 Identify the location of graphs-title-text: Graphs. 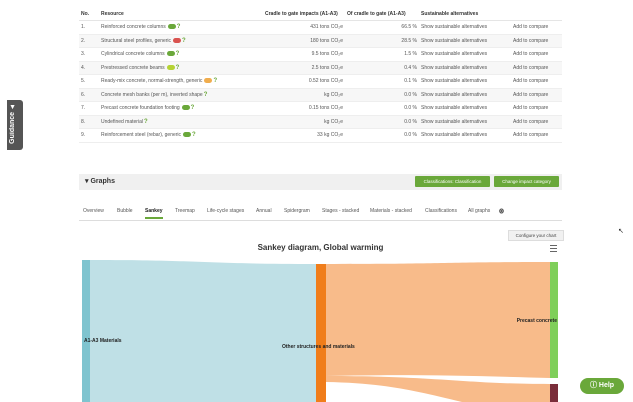
(102, 181).